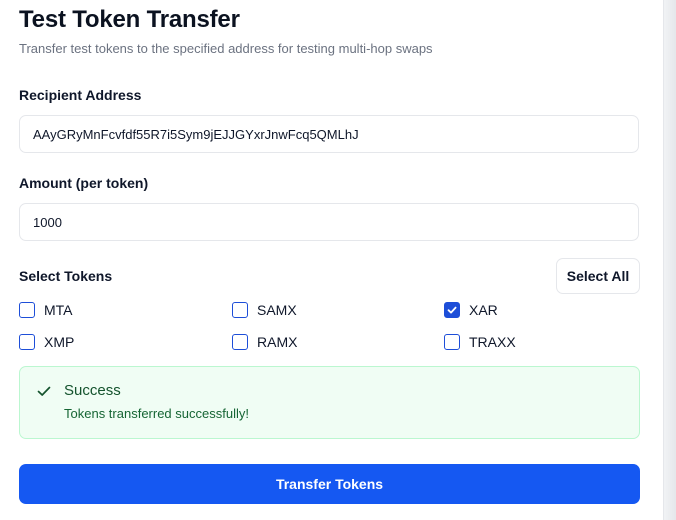  I want to click on page-title: Test Token Transfer, so click(129, 19).